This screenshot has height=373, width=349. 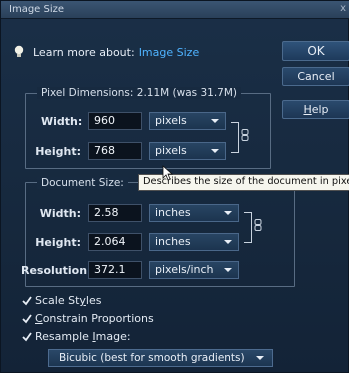 I want to click on pixel-width-input: 960, so click(x=115, y=121).